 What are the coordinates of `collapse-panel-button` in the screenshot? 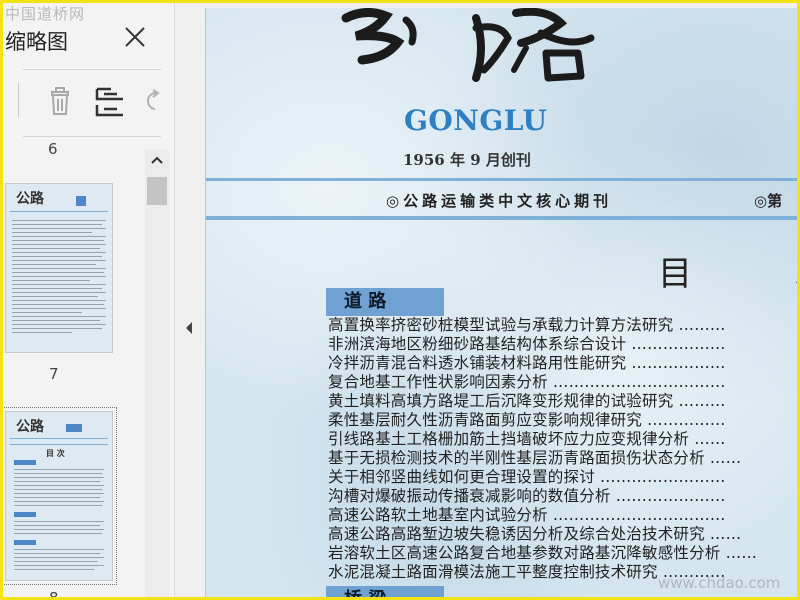 It's located at (189, 328).